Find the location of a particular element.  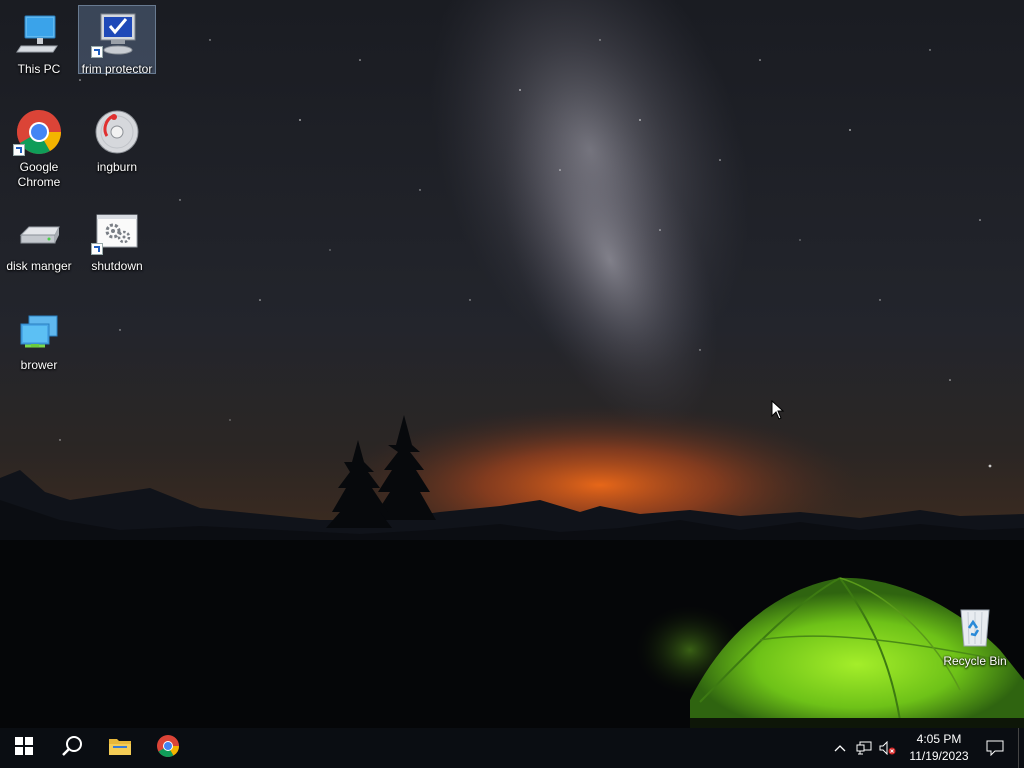

start-button is located at coordinates (24, 748).